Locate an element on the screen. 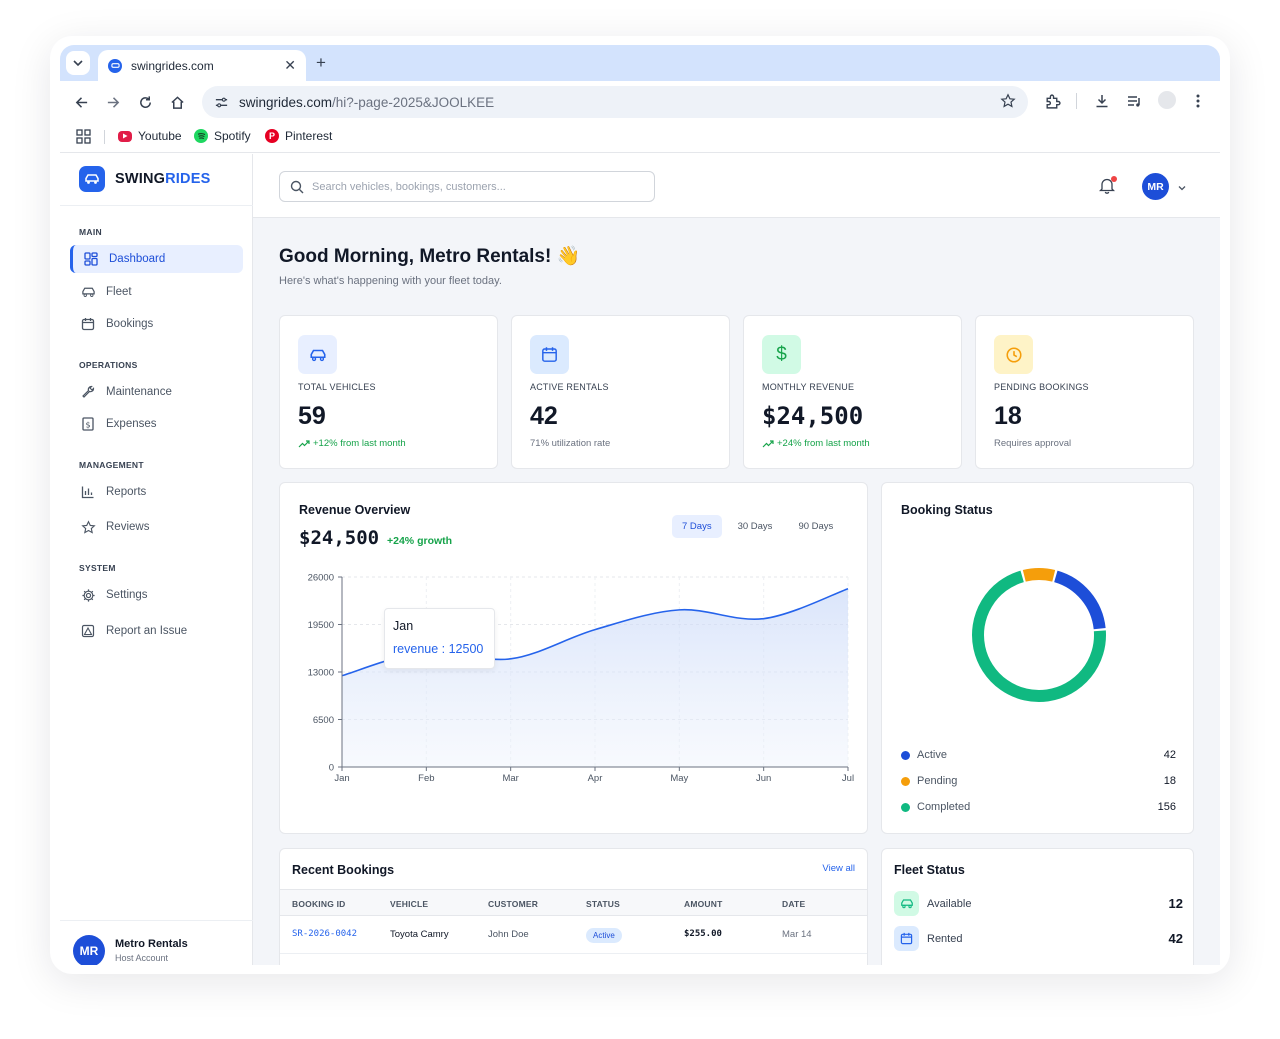  grid-icon is located at coordinates (91, 259).